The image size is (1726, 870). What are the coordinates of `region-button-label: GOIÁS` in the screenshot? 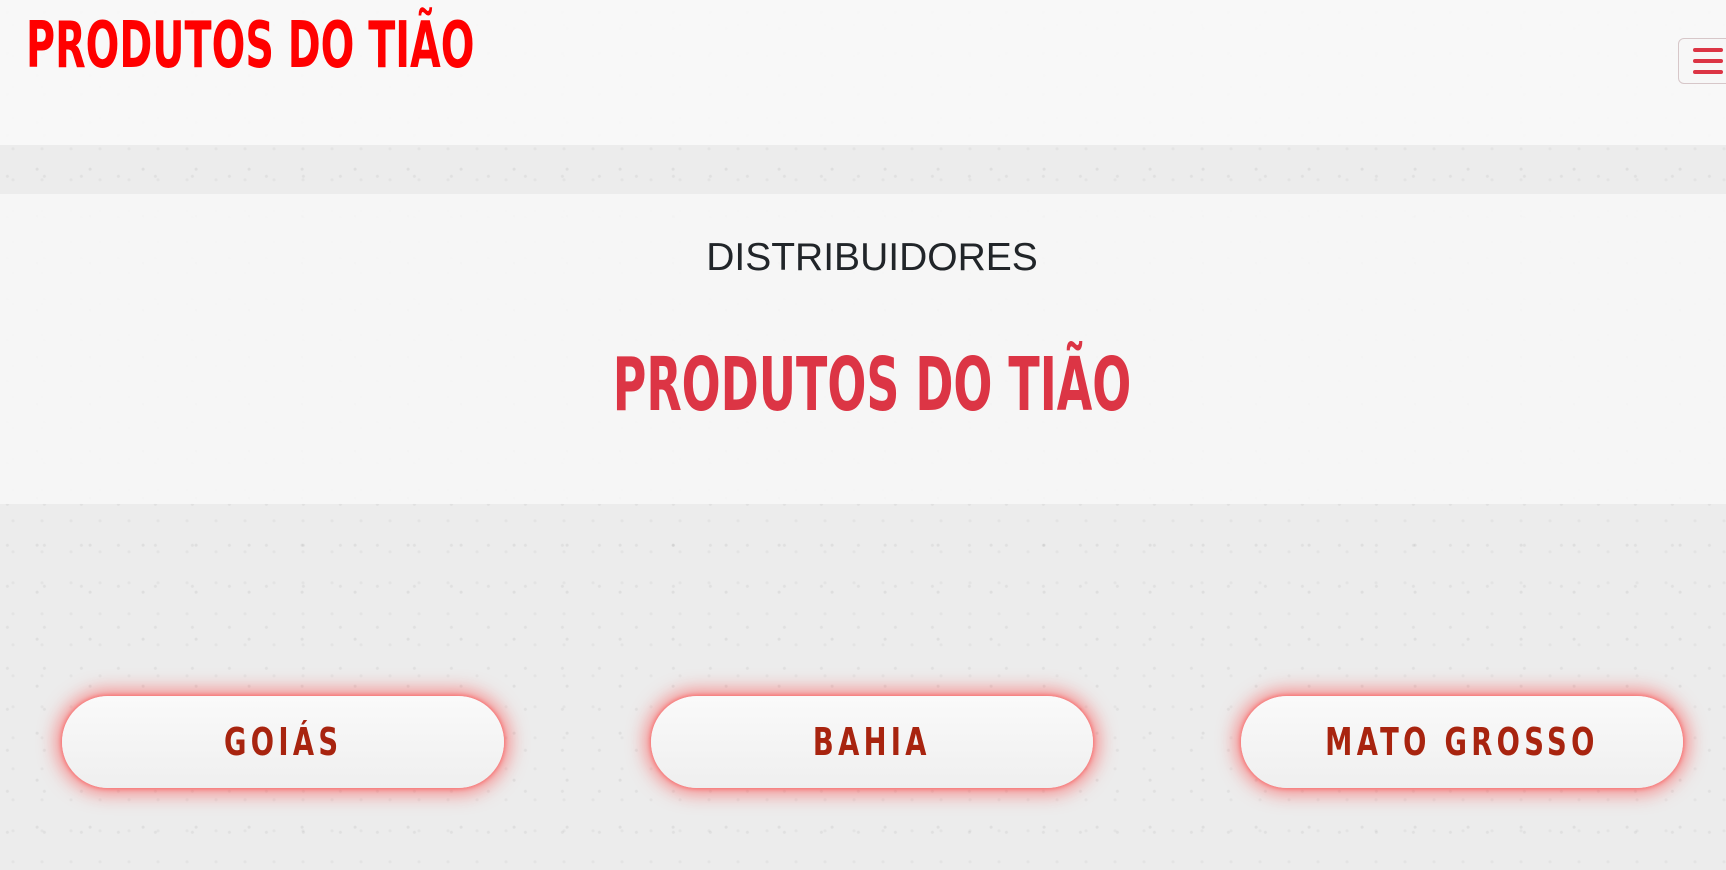 It's located at (283, 742).